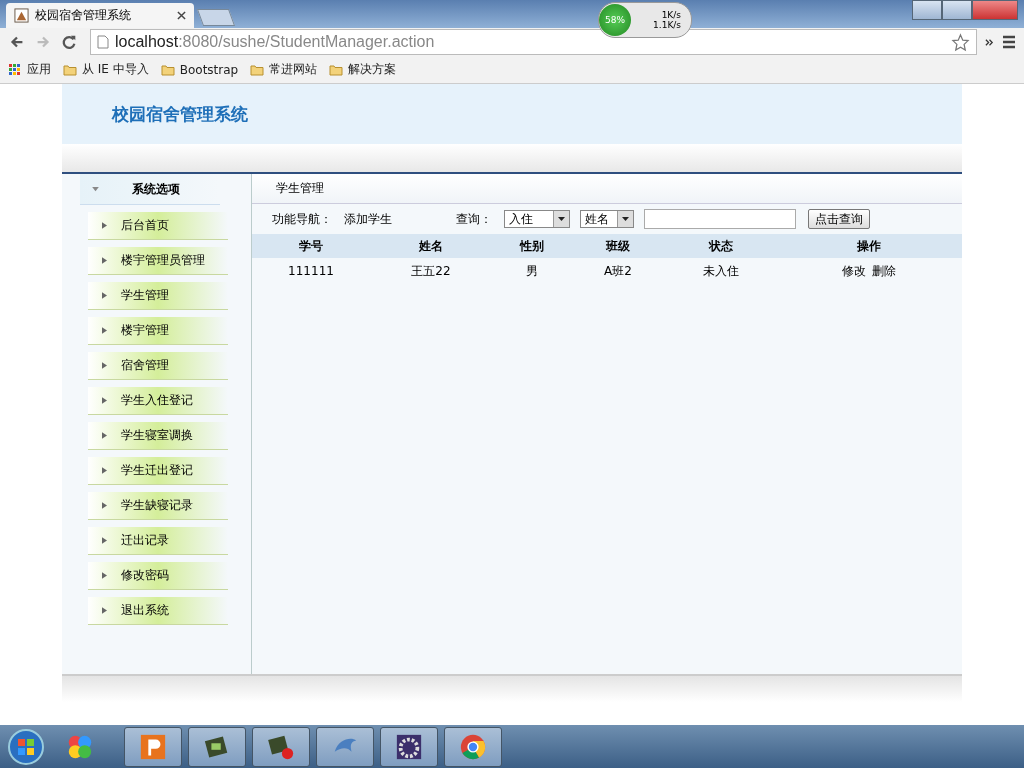 This screenshot has height=768, width=1024. I want to click on sidebar-item: 迁出记录, so click(158, 541).